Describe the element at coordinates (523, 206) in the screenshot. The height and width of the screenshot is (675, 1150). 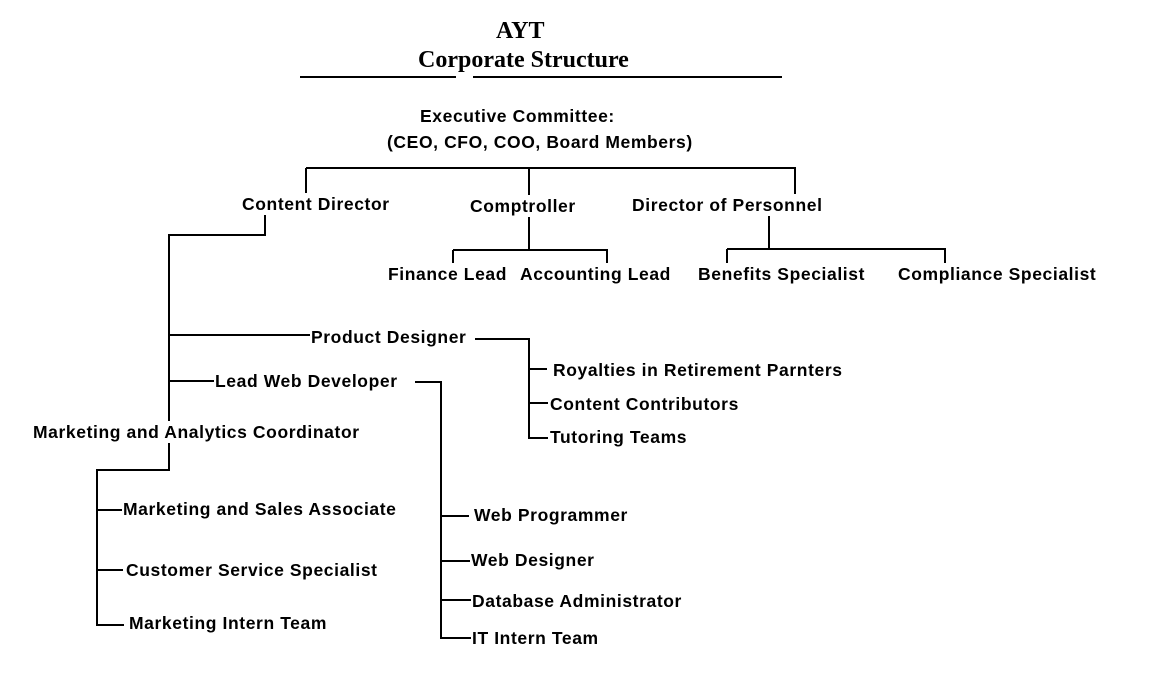
I see `comptroller-node: Comptroller` at that location.